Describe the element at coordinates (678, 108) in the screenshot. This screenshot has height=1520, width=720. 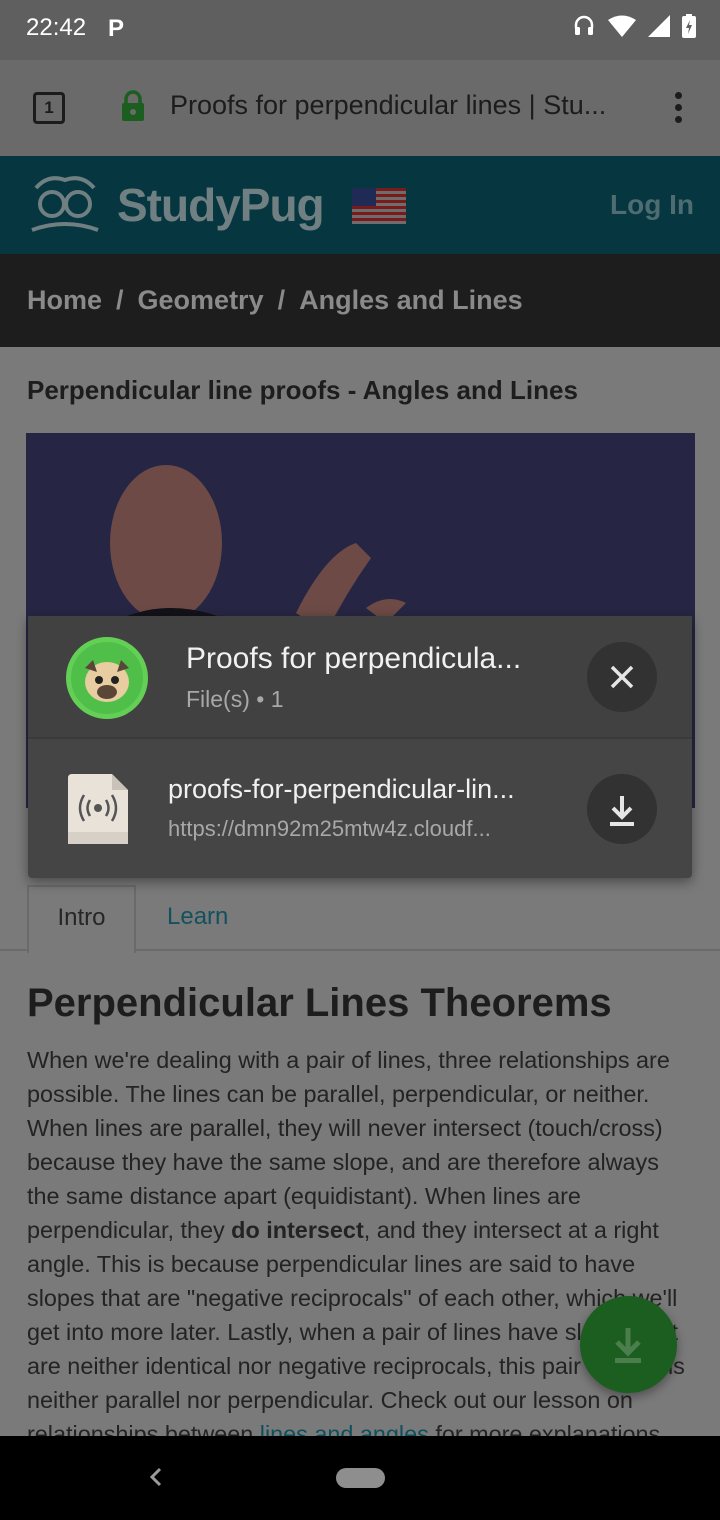
I see `overflow-menu-icon` at that location.